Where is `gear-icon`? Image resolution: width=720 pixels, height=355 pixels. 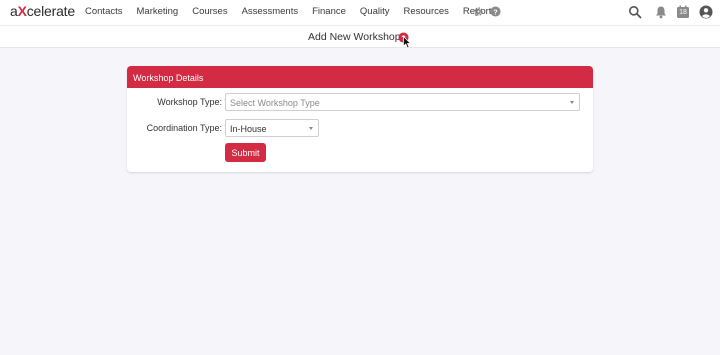 gear-icon is located at coordinates (478, 11).